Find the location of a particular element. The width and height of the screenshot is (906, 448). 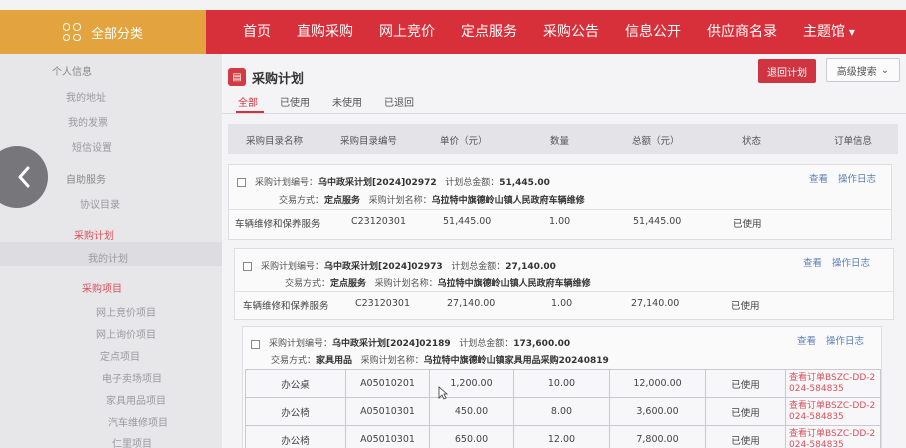

chevron-left-icon is located at coordinates (24, 177).